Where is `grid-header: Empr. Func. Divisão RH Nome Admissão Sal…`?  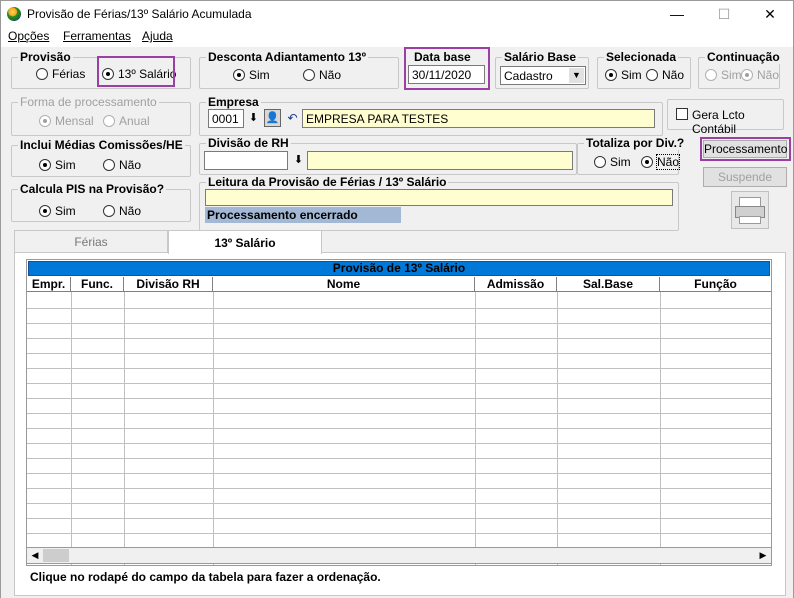
grid-header: Empr. Func. Divisão RH Nome Admissão Sal… is located at coordinates (399, 284).